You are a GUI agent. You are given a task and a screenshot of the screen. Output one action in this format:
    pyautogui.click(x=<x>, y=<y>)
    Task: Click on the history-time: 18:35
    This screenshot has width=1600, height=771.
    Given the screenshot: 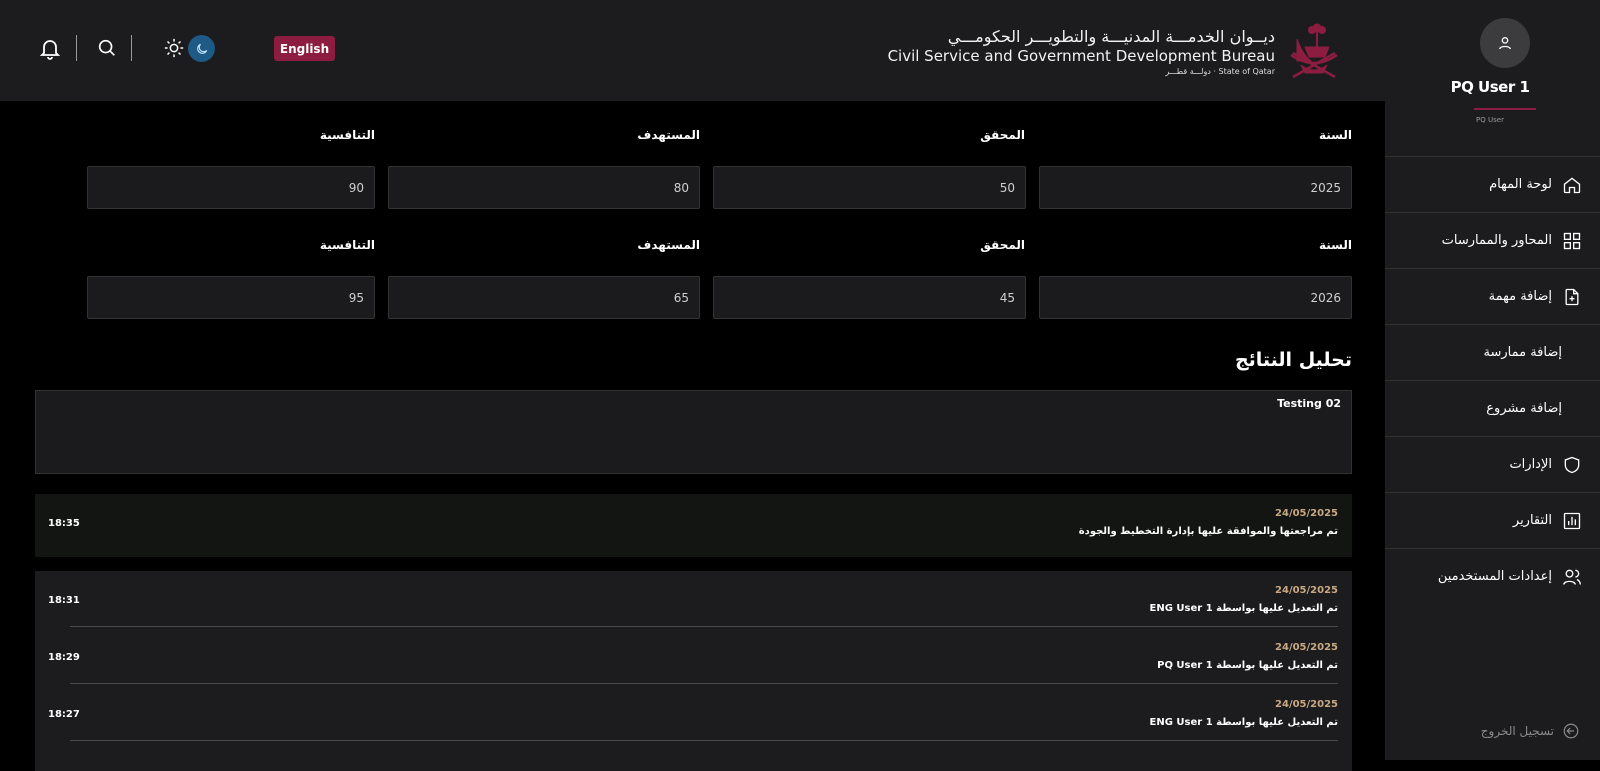 What is the action you would take?
    pyautogui.click(x=64, y=523)
    